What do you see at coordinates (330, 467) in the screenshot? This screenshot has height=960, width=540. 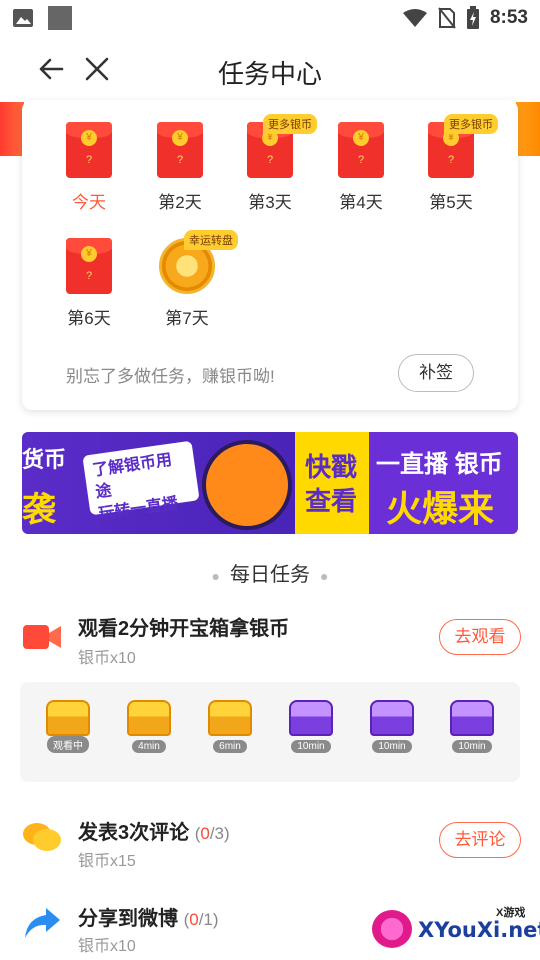 I see `banner-cta-line1: 快戳` at bounding box center [330, 467].